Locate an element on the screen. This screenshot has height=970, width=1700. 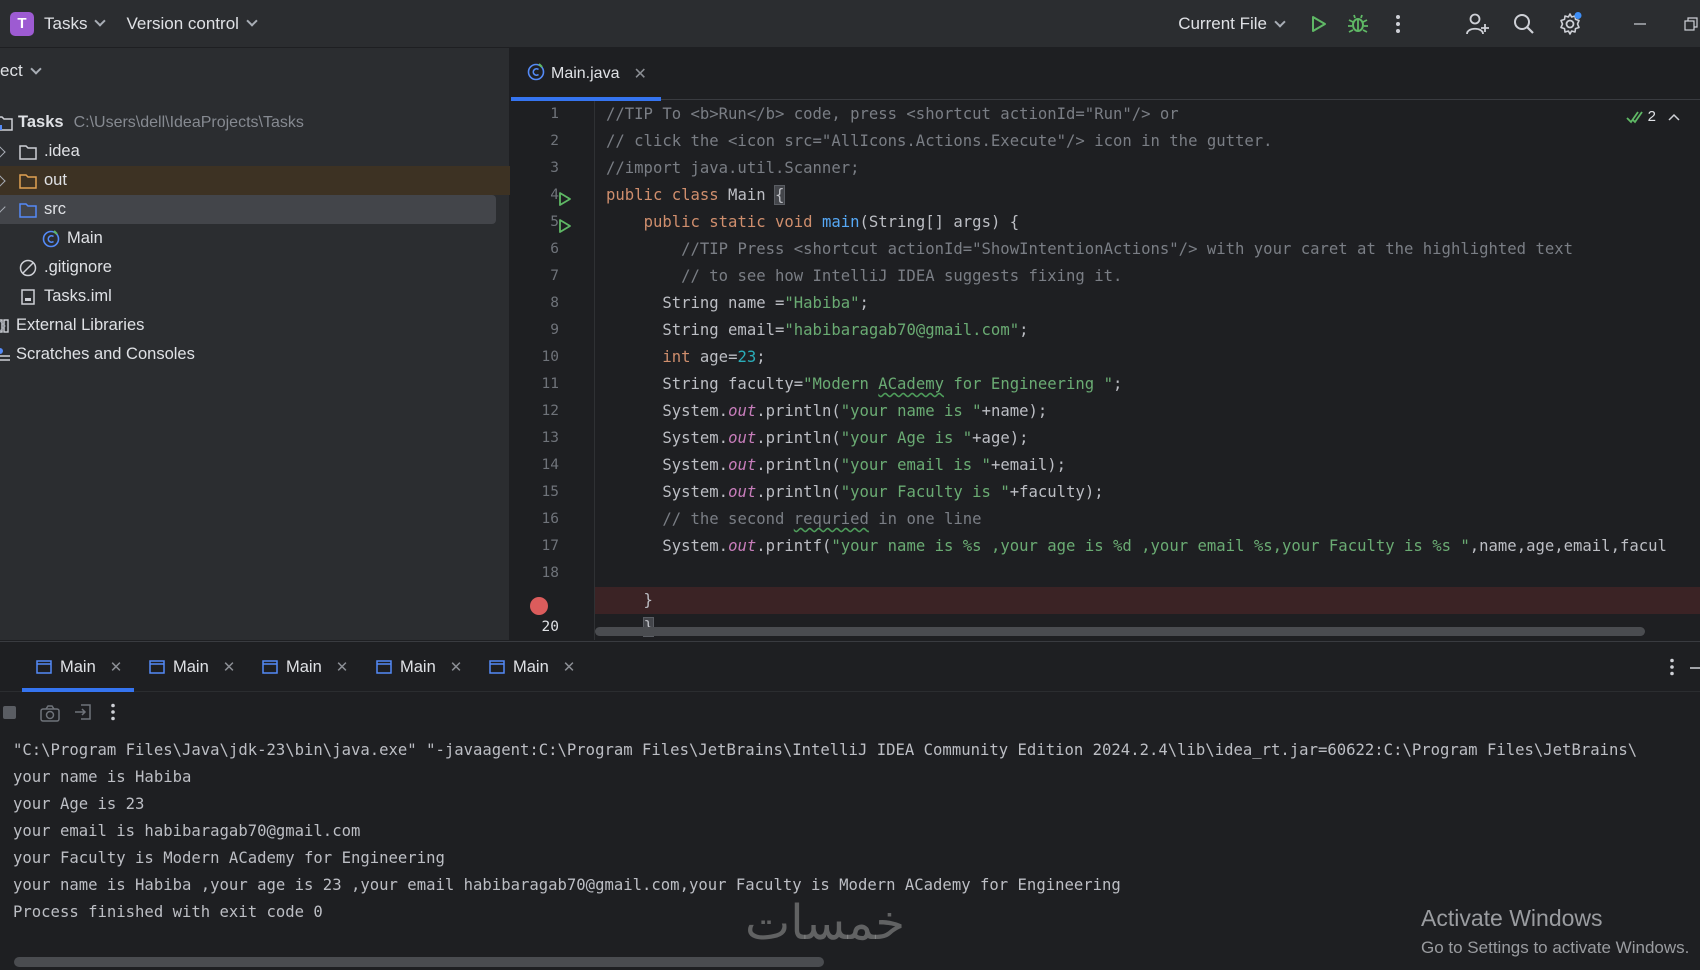
run-config-label: Current File is located at coordinates (1222, 23).